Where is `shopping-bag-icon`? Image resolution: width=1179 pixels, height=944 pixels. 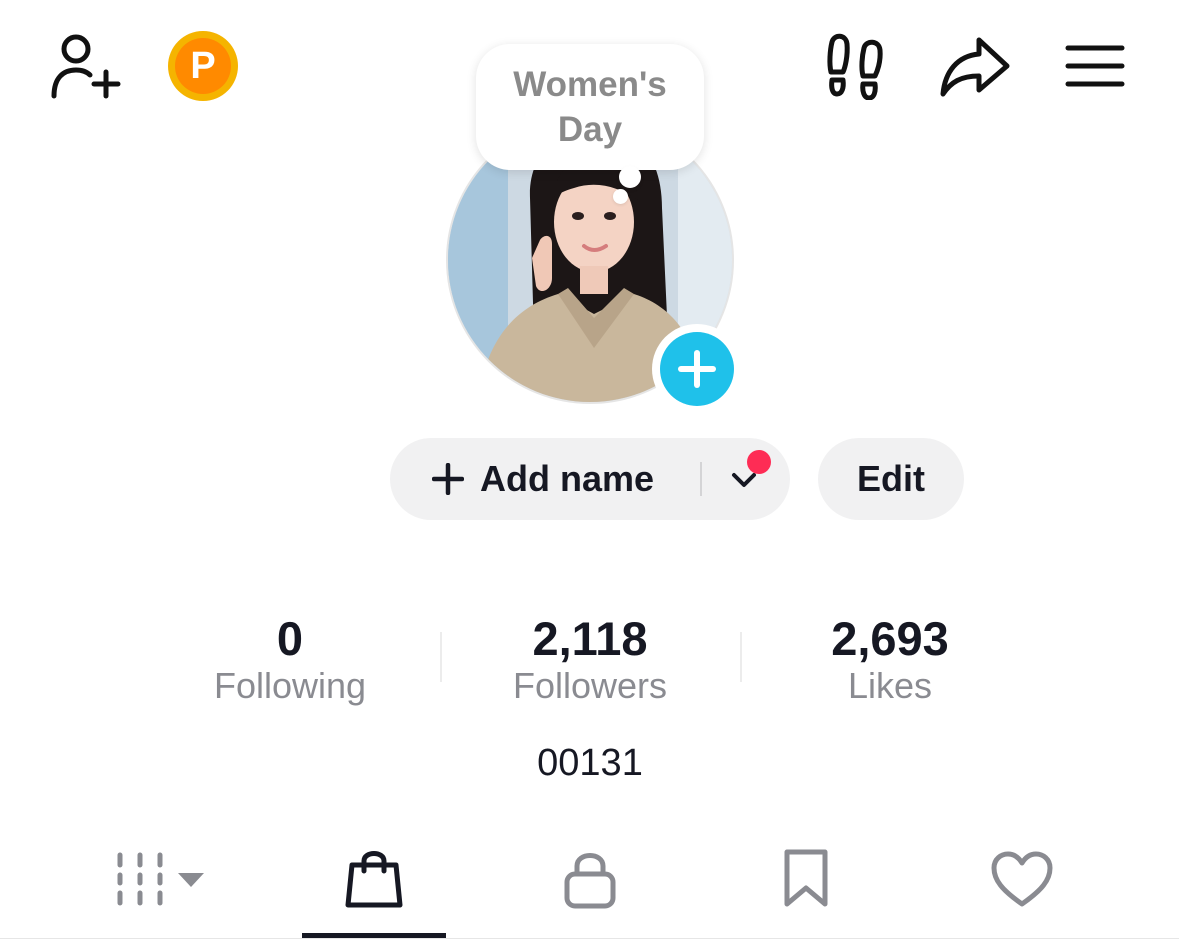
shopping-bag-icon is located at coordinates (374, 879).